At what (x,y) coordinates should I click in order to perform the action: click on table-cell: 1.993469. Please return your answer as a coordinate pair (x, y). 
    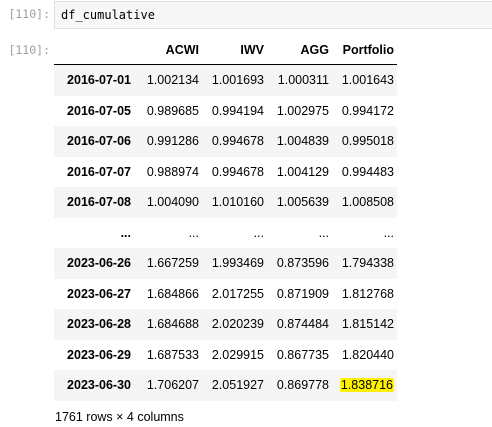
    Looking at the image, I should click on (237, 263).